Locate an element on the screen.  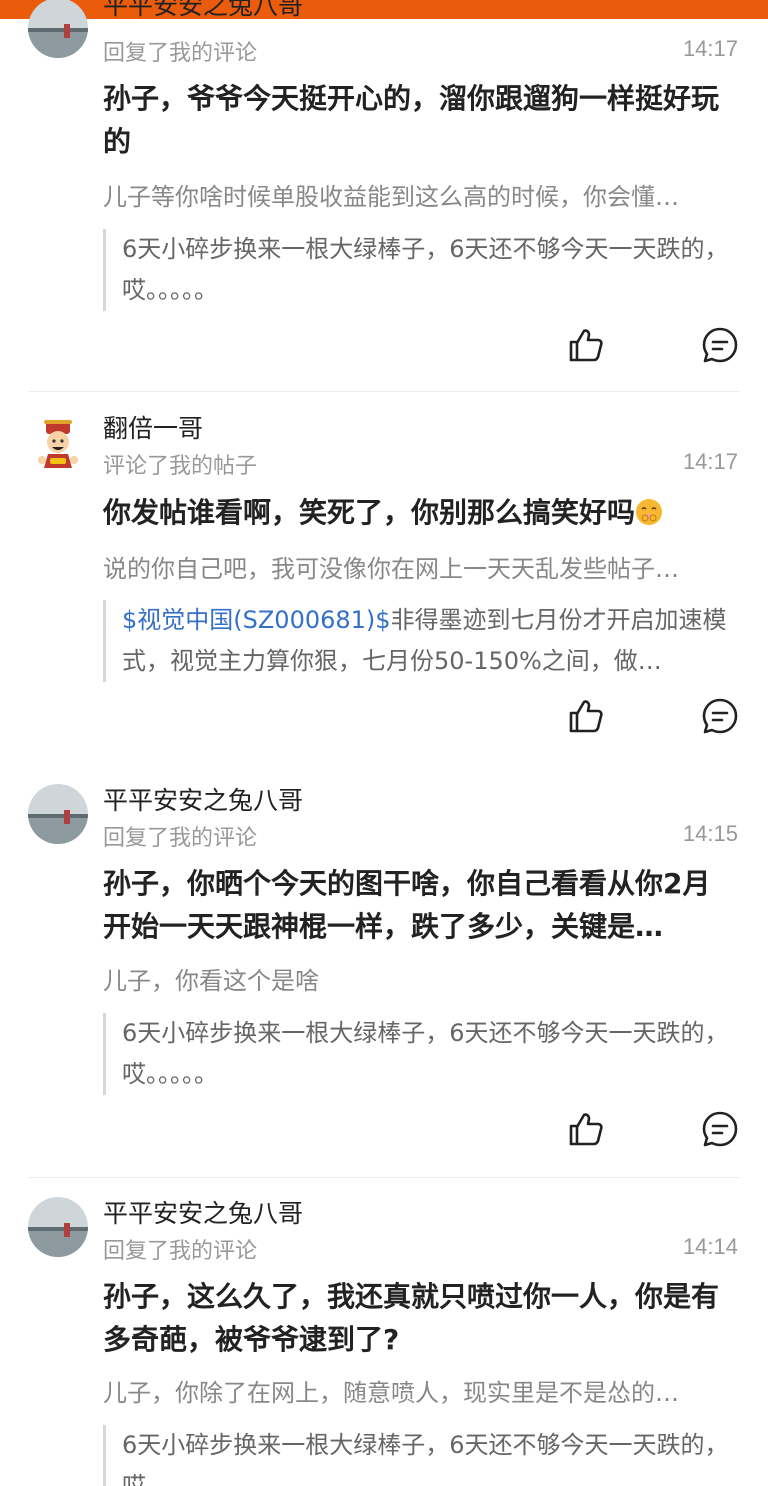
timestamp: 14:14 is located at coordinates (710, 1246).